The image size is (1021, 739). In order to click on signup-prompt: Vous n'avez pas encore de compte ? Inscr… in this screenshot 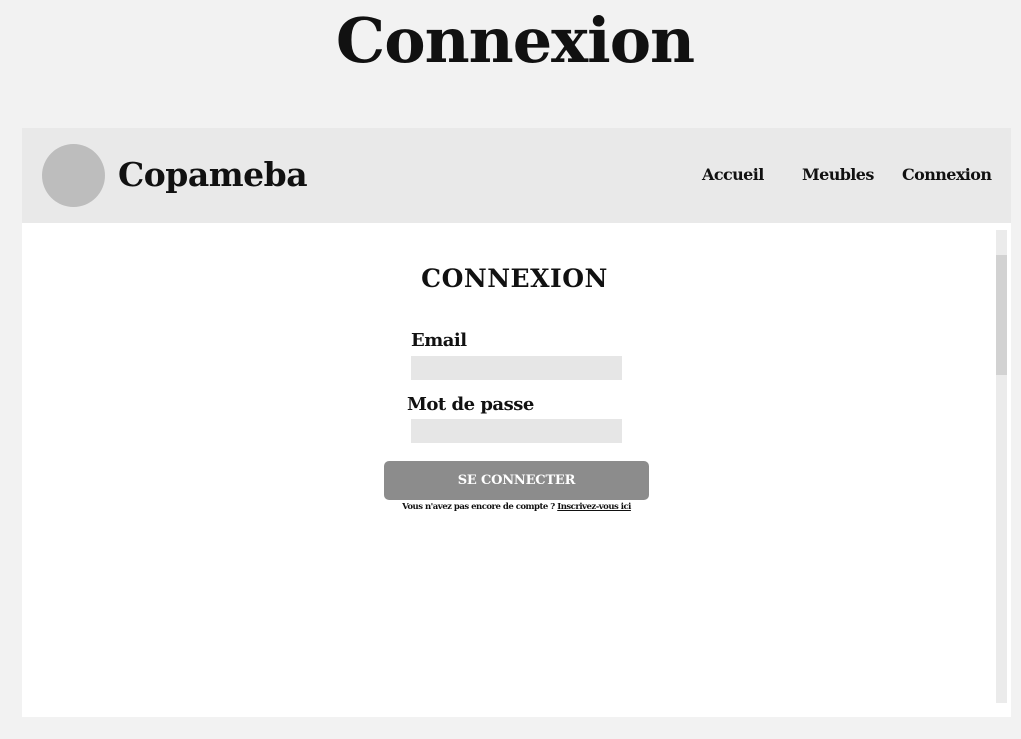, I will do `click(516, 507)`.